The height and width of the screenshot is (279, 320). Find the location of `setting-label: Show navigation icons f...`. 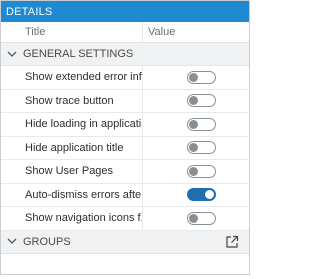

setting-label: Show navigation icons f... is located at coordinates (72, 218).